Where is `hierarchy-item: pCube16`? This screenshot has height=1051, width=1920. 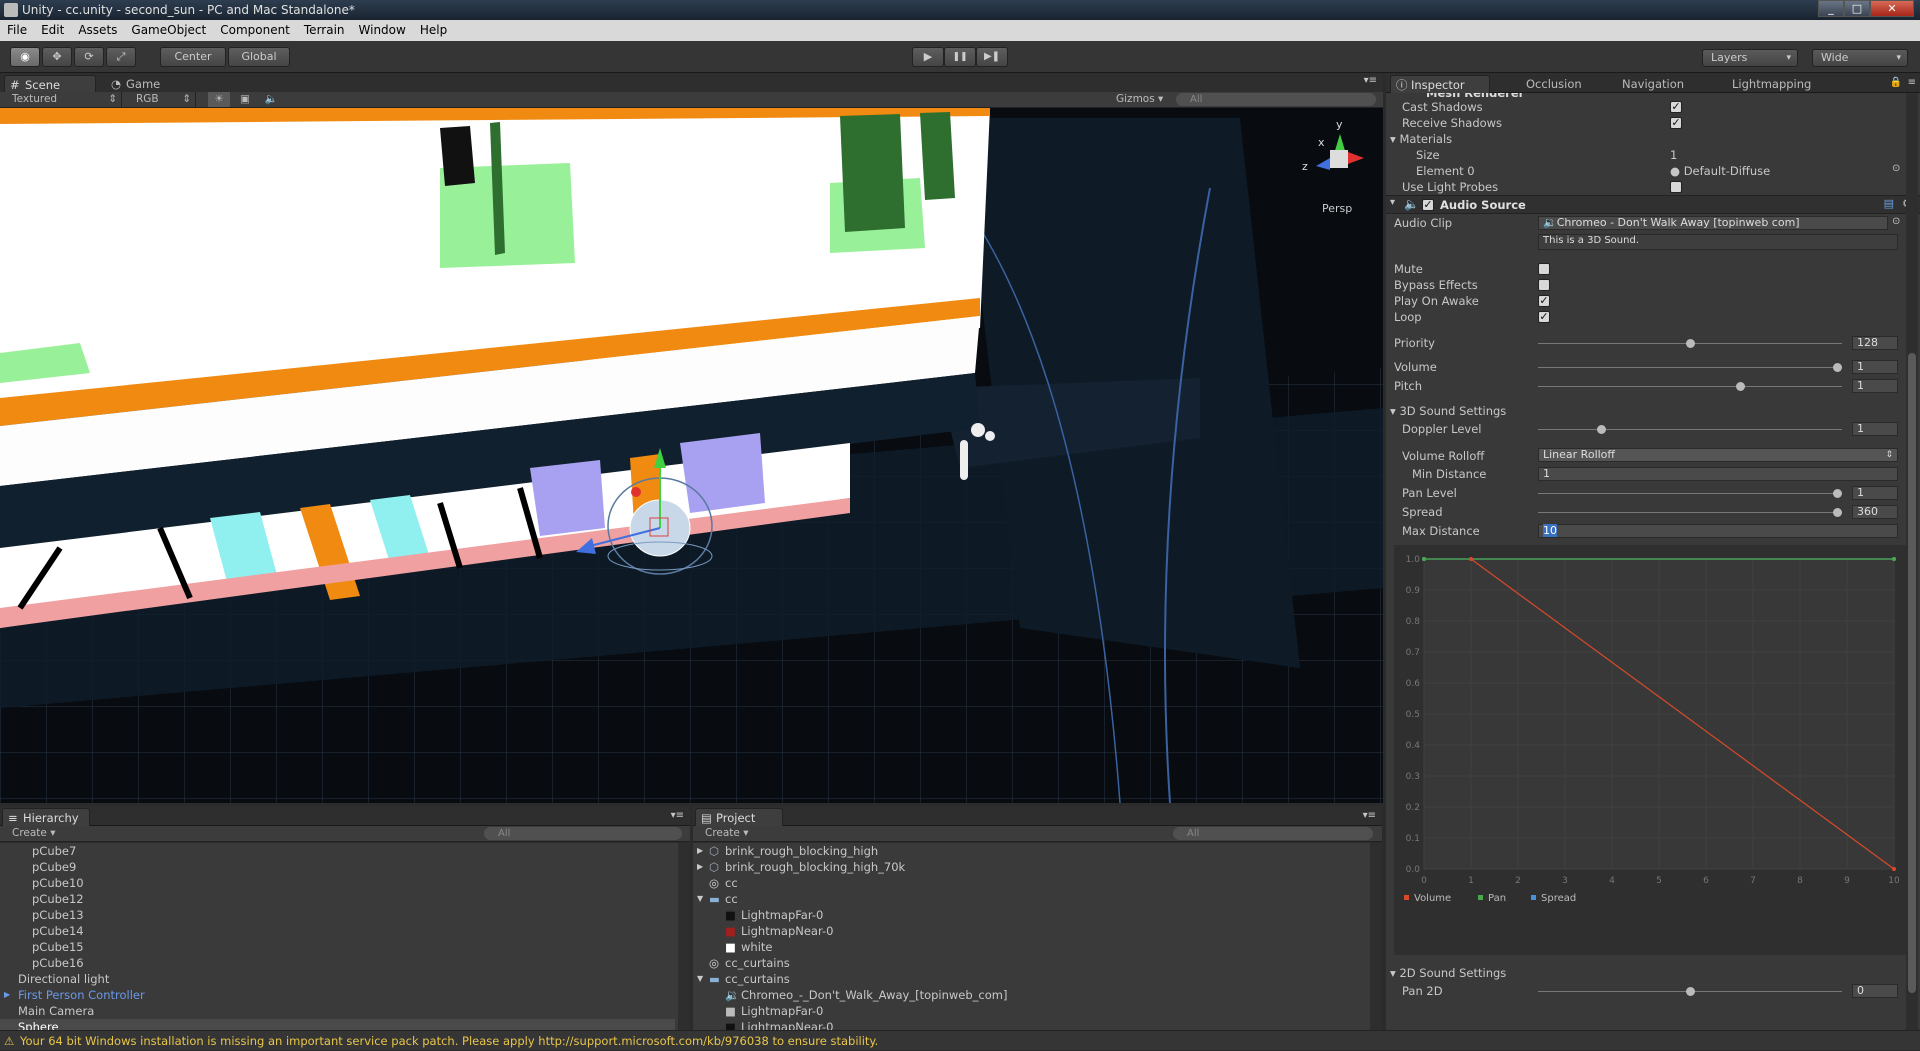 hierarchy-item: pCube16 is located at coordinates (337, 963).